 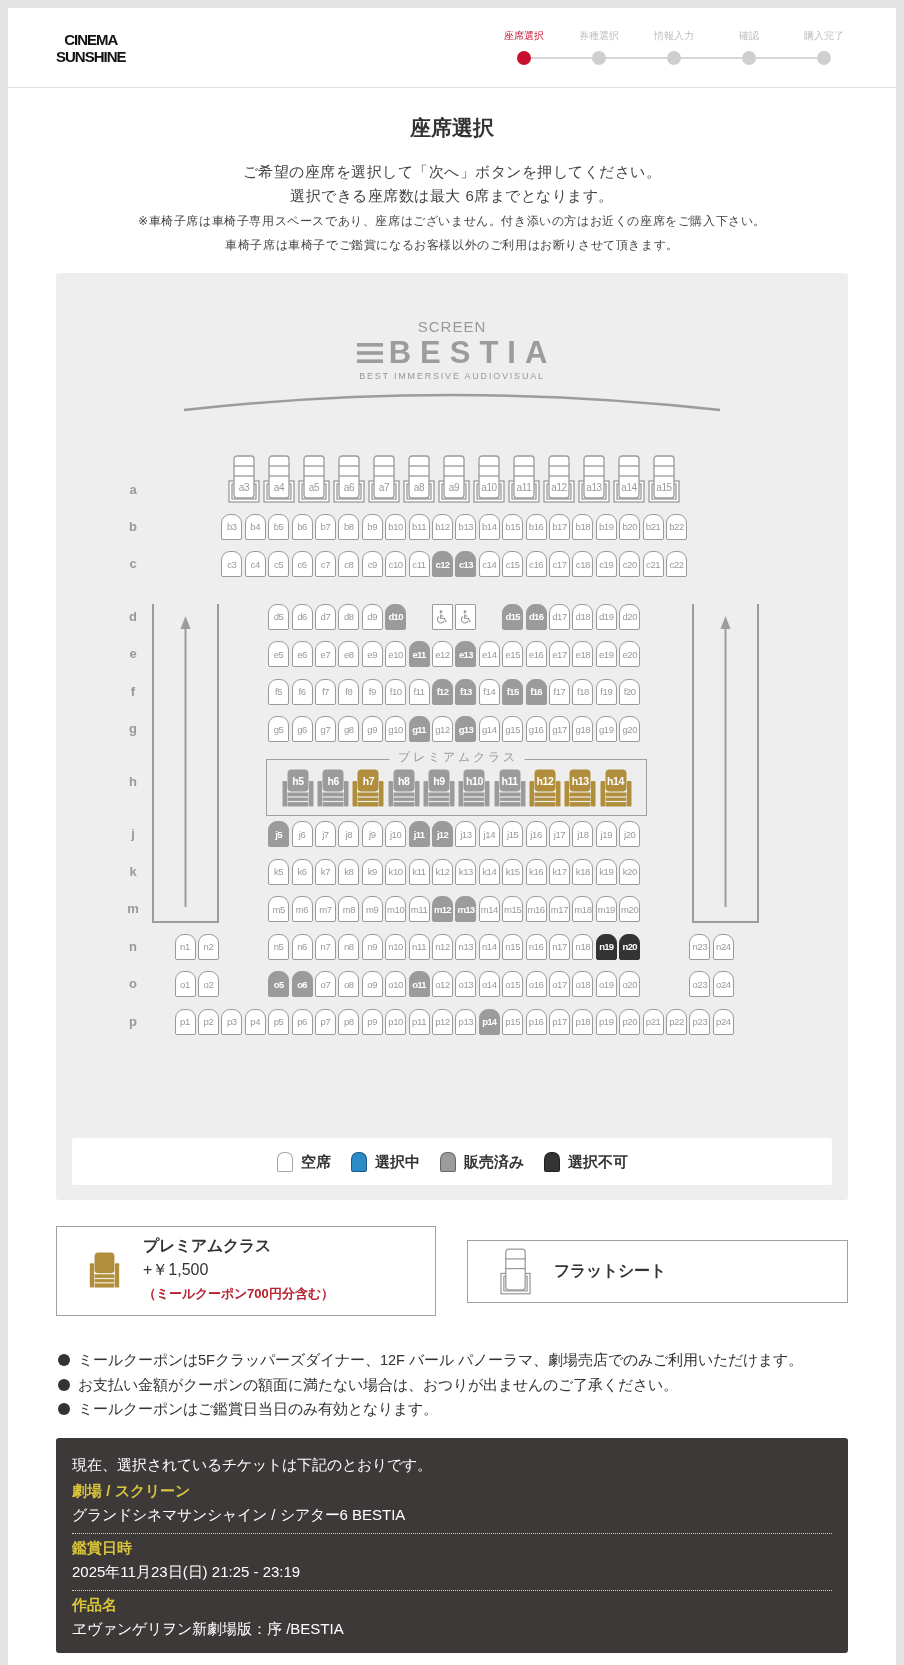 I want to click on premium-seat: h11, so click(x=509, y=788).